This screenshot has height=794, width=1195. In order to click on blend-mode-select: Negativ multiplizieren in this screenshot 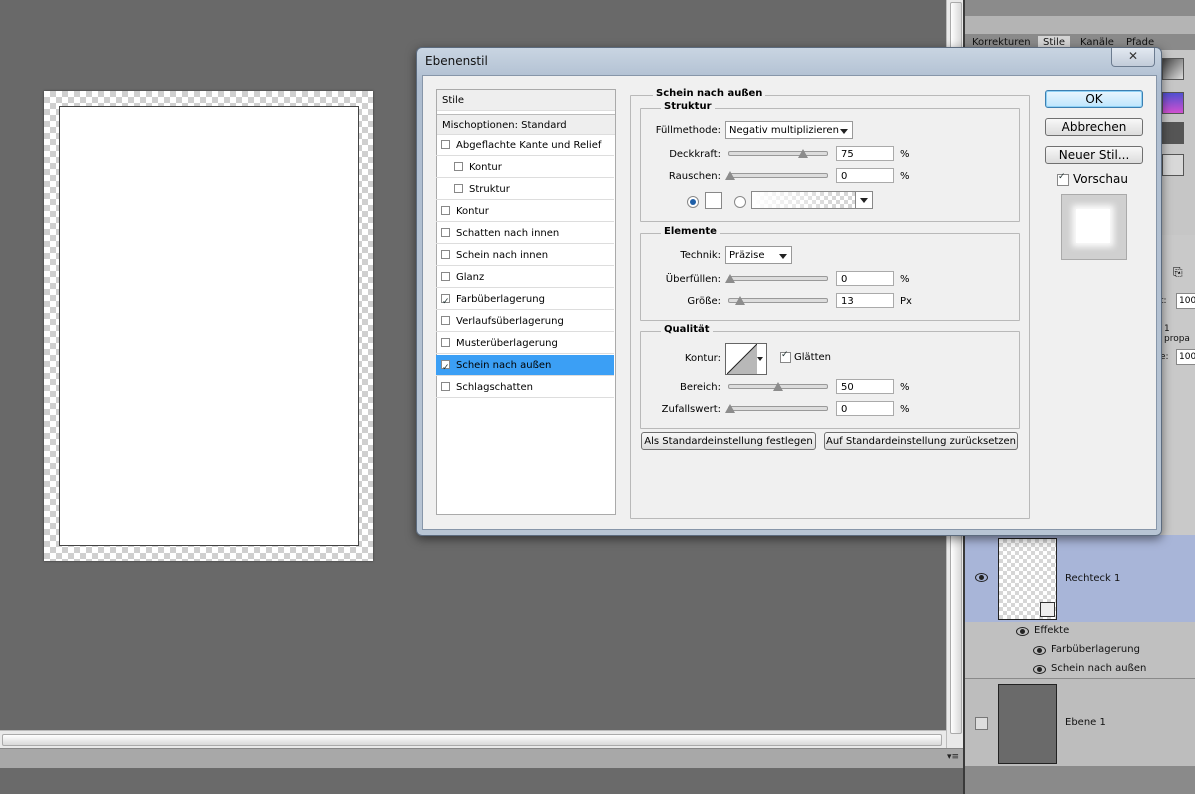, I will do `click(789, 130)`.